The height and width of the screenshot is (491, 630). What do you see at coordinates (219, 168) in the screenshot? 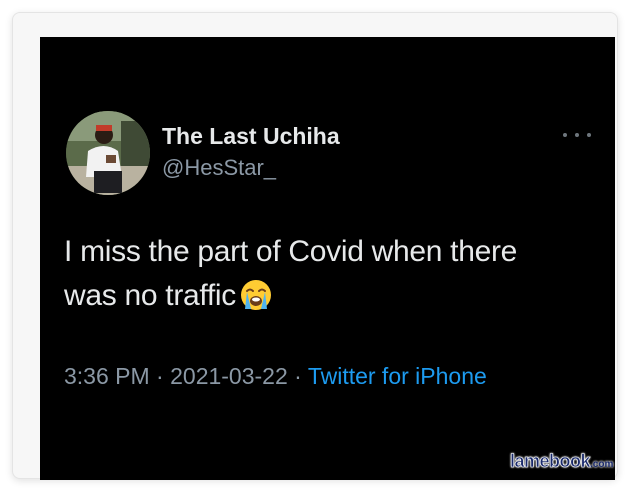
I see `user-handle: @HesStar_` at bounding box center [219, 168].